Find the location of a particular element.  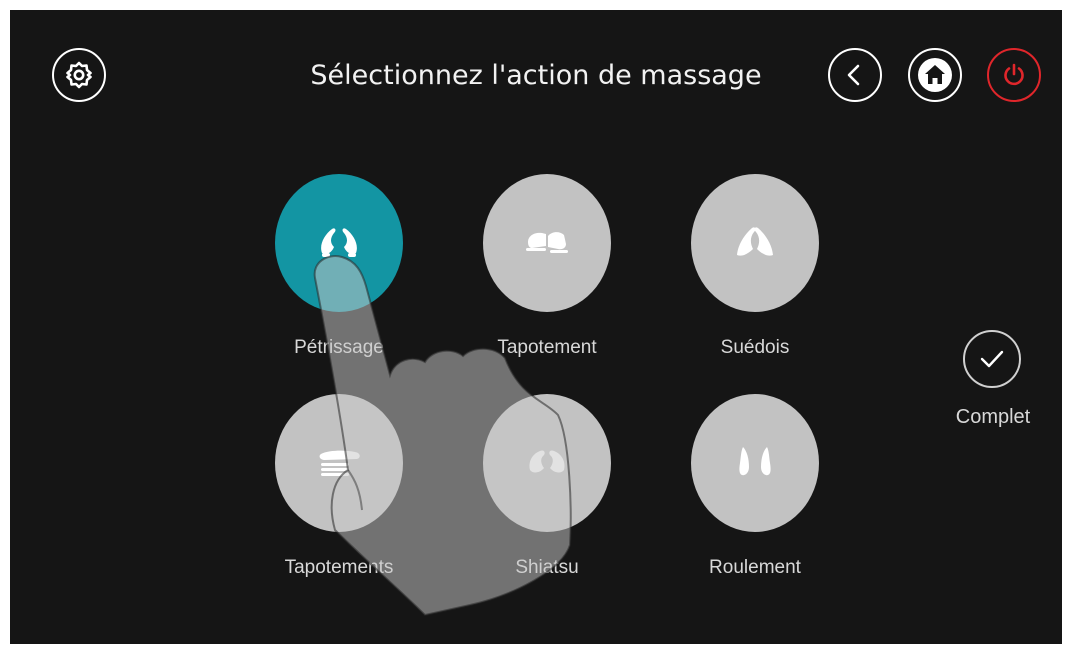

action-roulement: Roulement is located at coordinates (755, 494).